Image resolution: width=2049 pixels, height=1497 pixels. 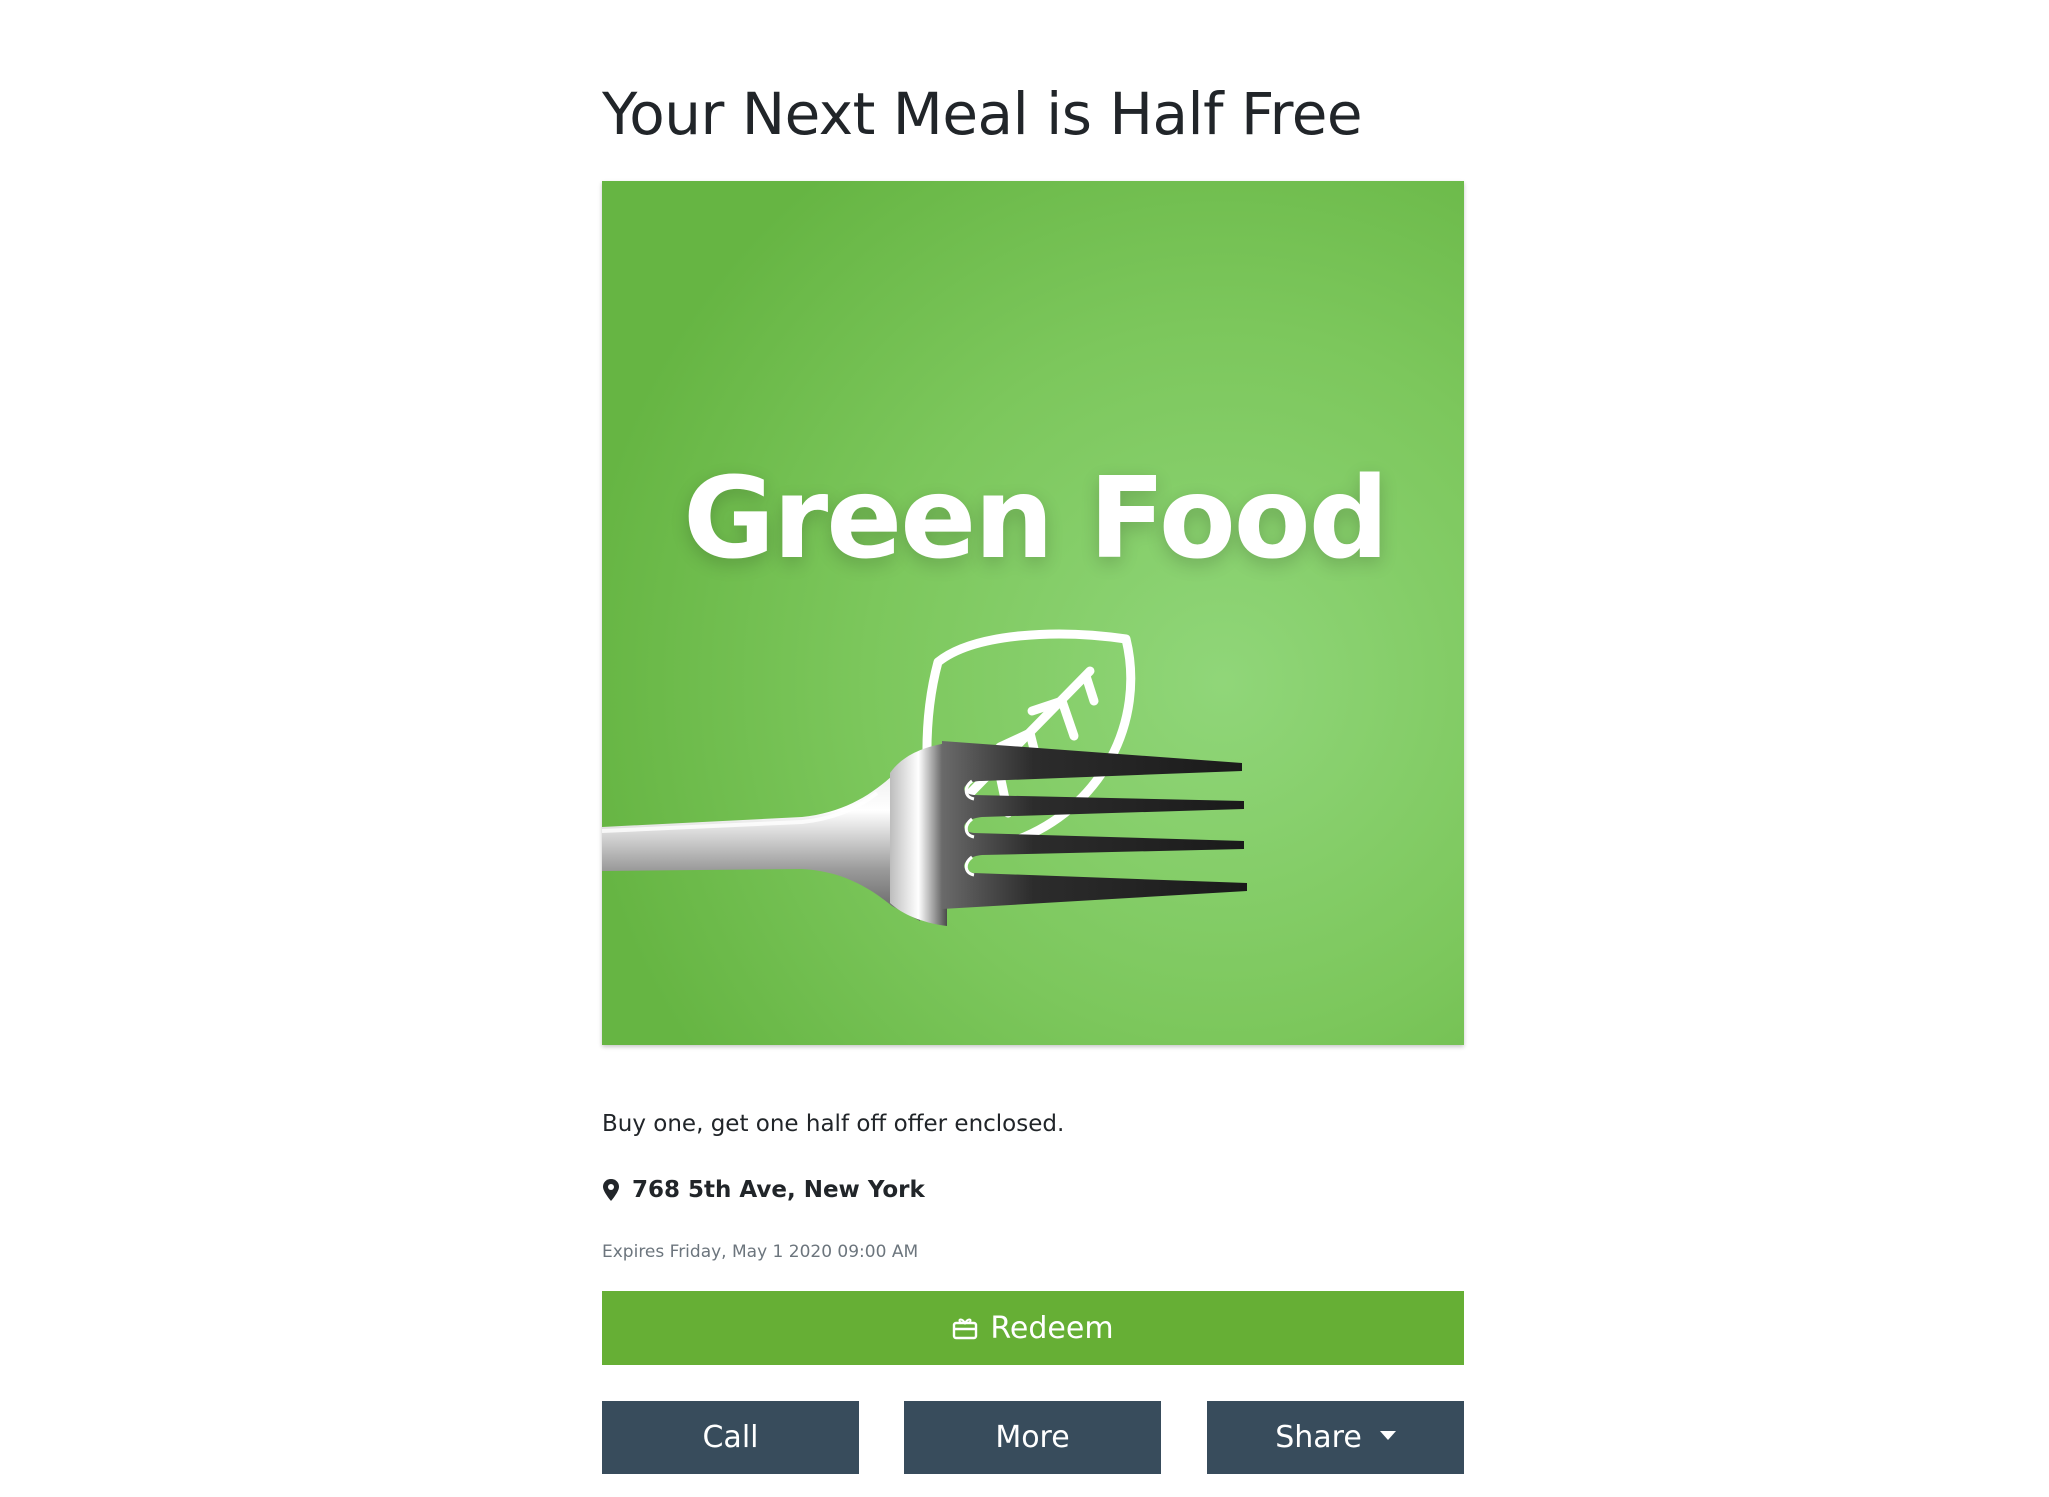 I want to click on hero-logo-text: Green Food, so click(x=1036, y=519).